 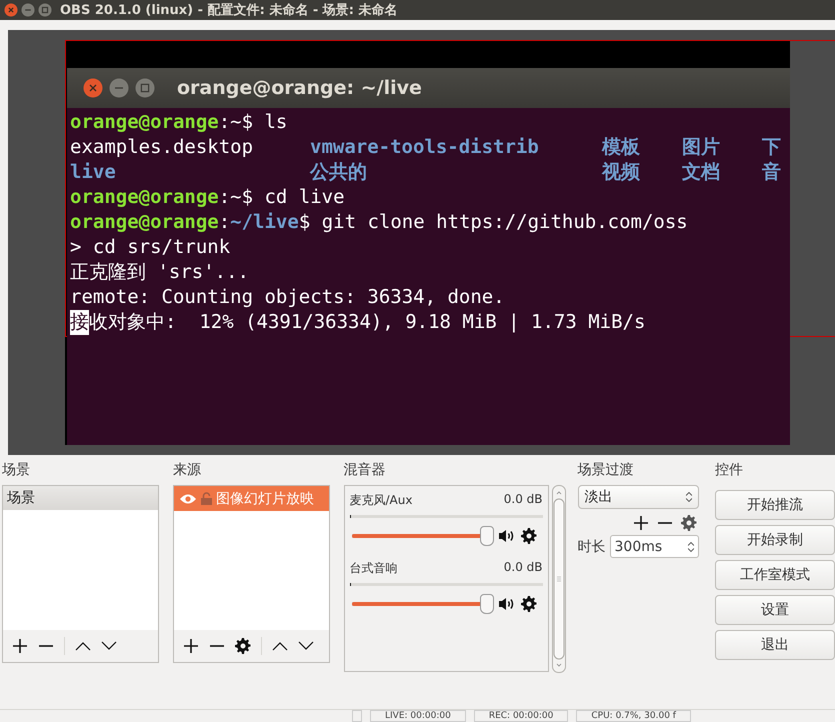 What do you see at coordinates (287, 297) in the screenshot?
I see `terminal-text: remote: Counting objects: 36334, done.` at bounding box center [287, 297].